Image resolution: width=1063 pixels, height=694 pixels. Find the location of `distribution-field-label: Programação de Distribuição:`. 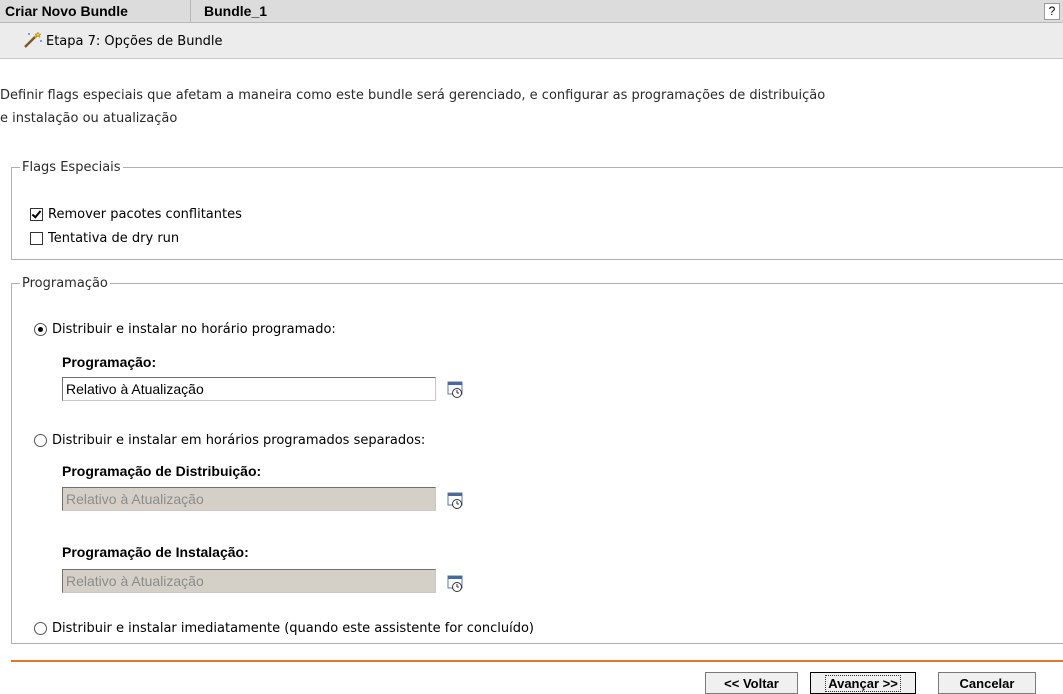

distribution-field-label: Programação de Distribuição: is located at coordinates (162, 471).